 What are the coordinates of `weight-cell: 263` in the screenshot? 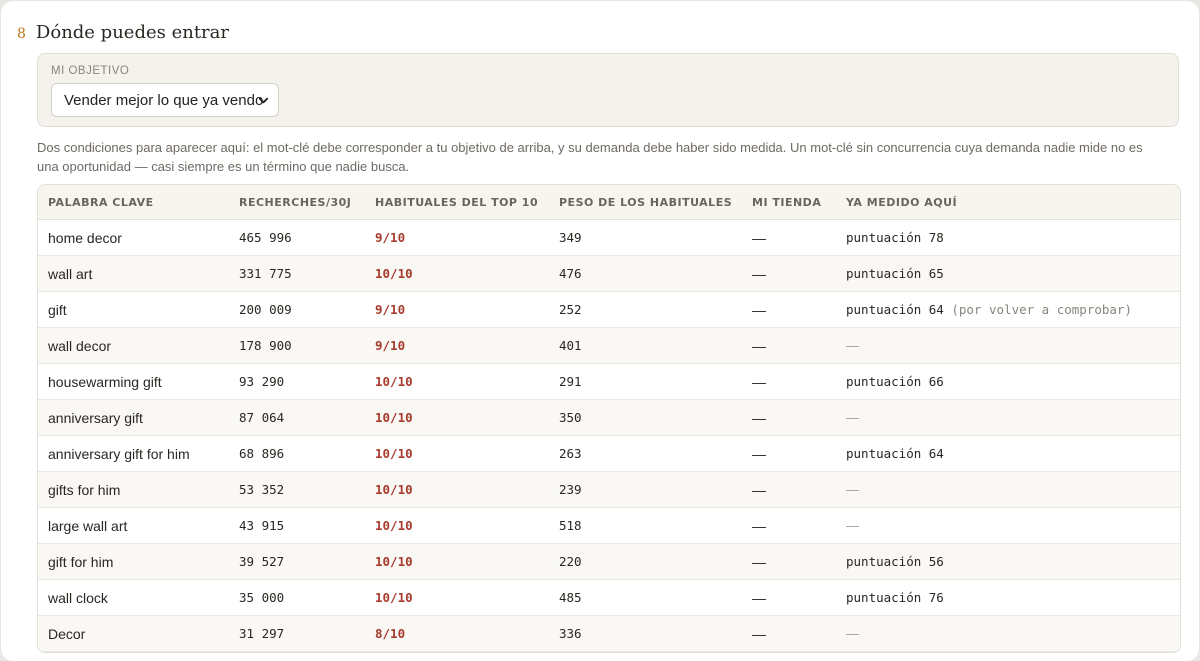 It's located at (645, 453).